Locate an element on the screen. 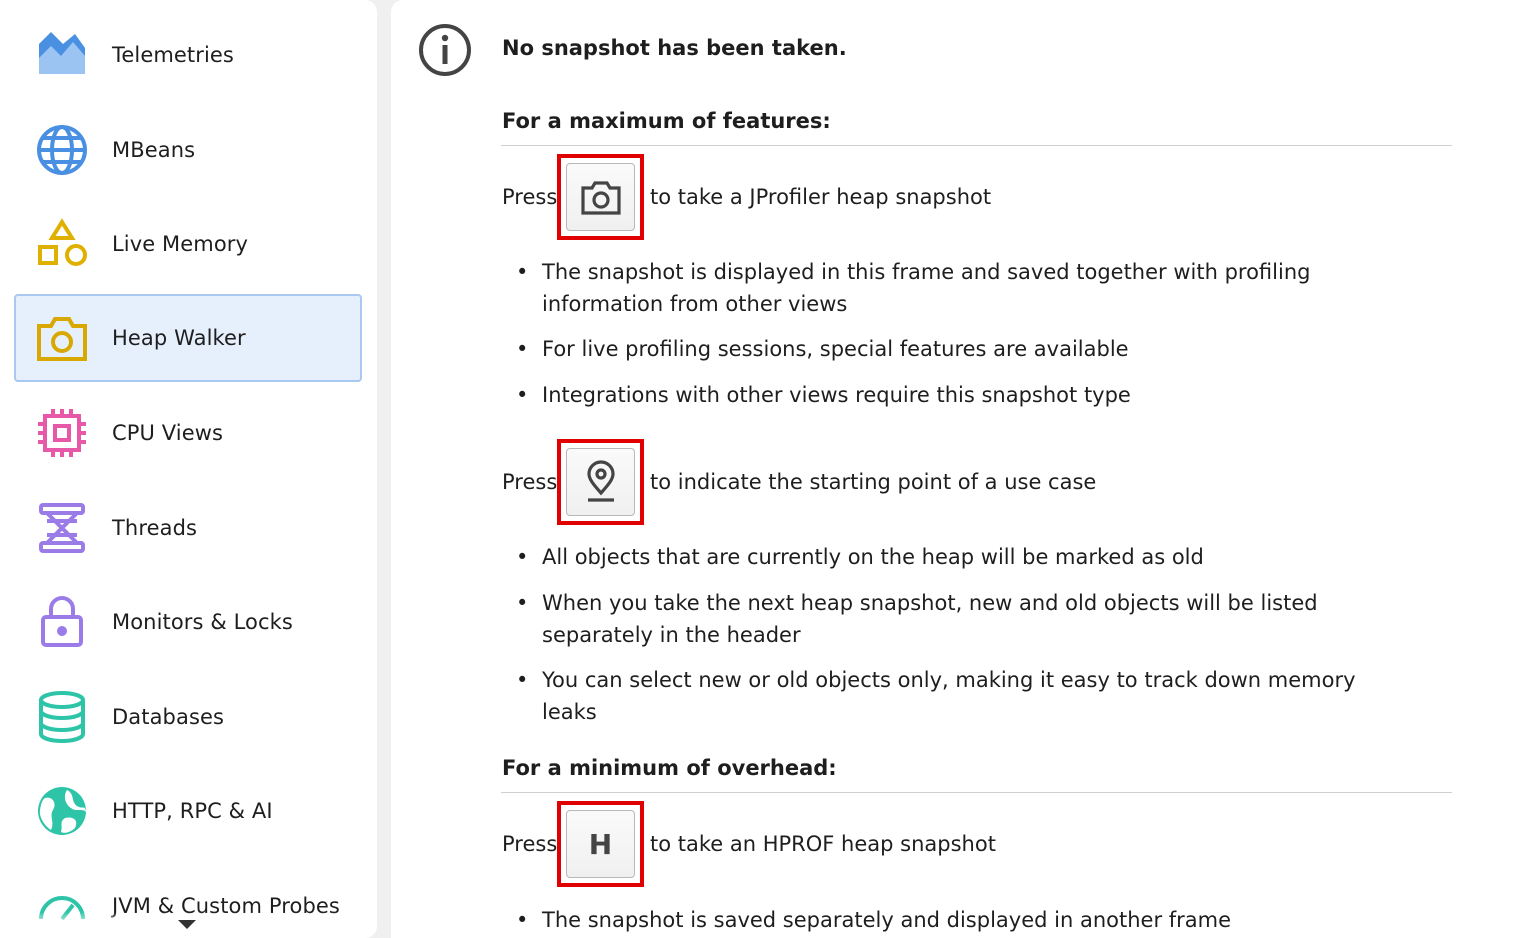 This screenshot has width=1526, height=938. sidebar-item-heap-walker: Heap Walker is located at coordinates (188, 338).